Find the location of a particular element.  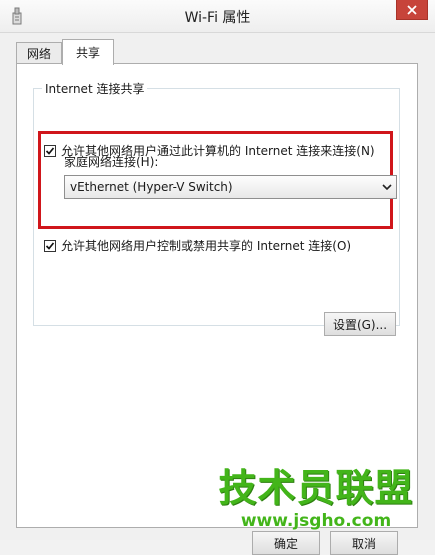

chevron-down-icon is located at coordinates (387, 187).